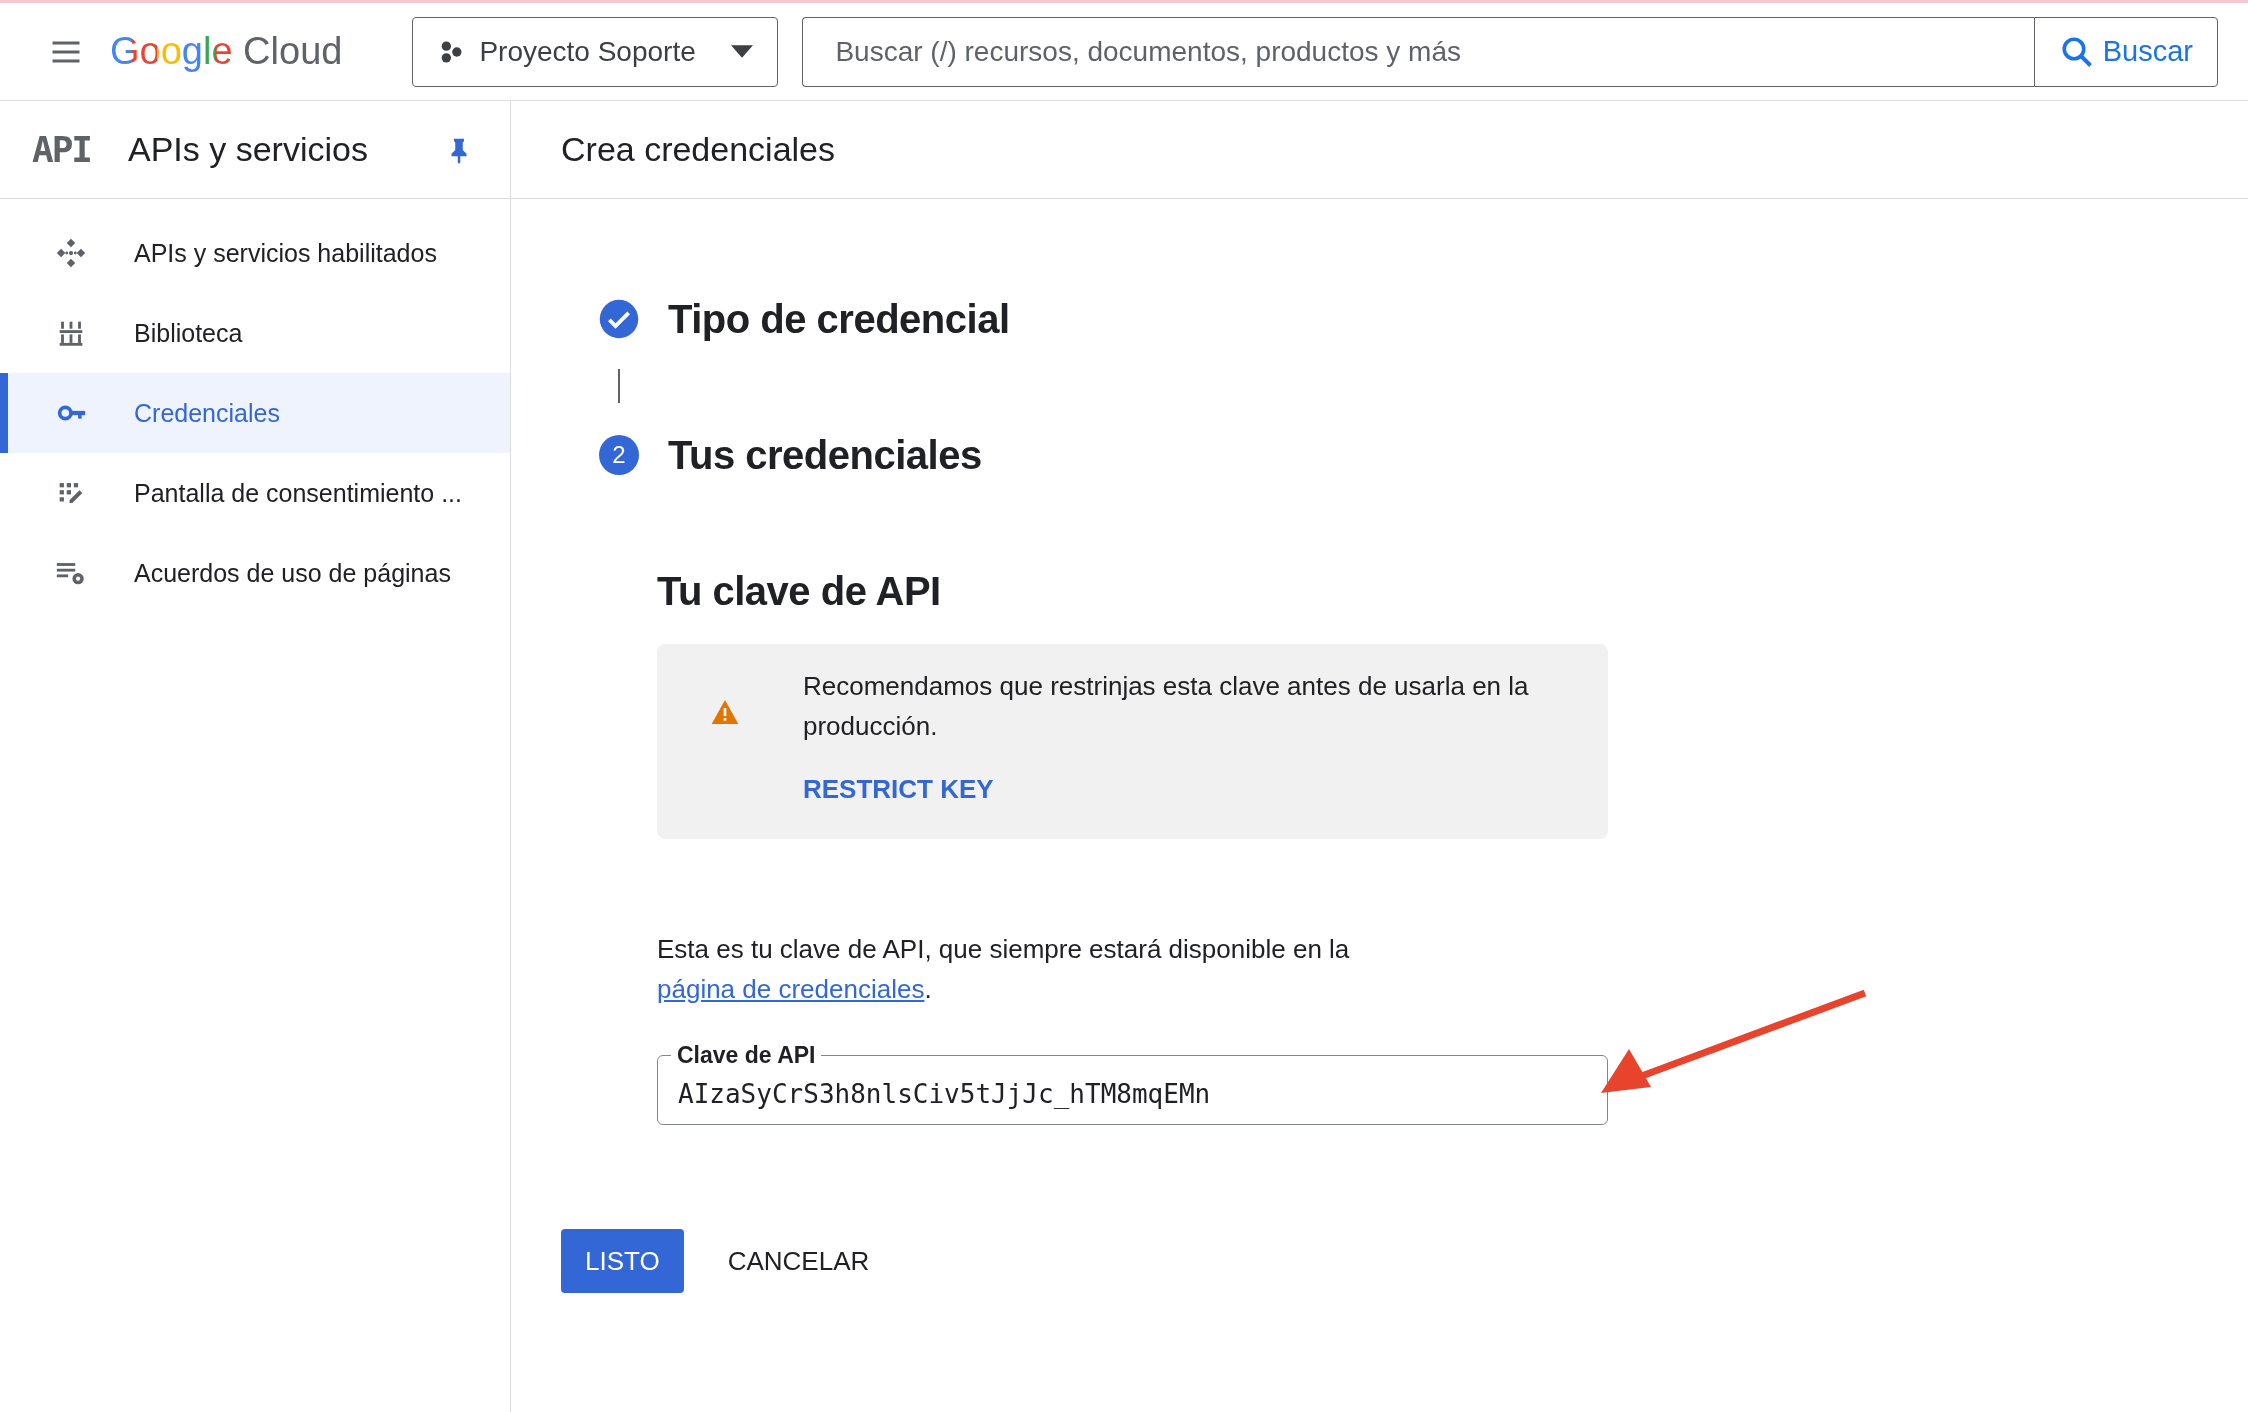  Describe the element at coordinates (255, 333) in the screenshot. I see `sidebar-item: Biblioteca` at that location.